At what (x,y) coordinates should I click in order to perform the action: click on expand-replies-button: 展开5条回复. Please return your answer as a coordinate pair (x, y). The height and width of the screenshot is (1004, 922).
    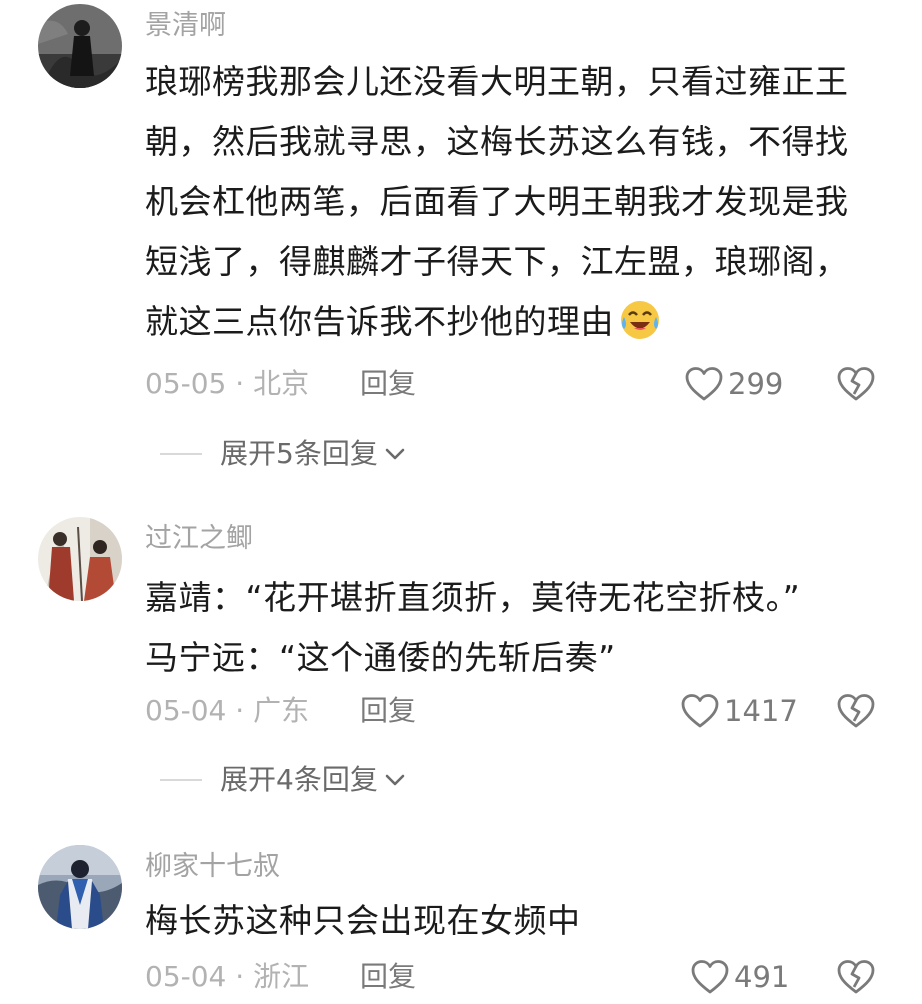
    Looking at the image, I should click on (283, 454).